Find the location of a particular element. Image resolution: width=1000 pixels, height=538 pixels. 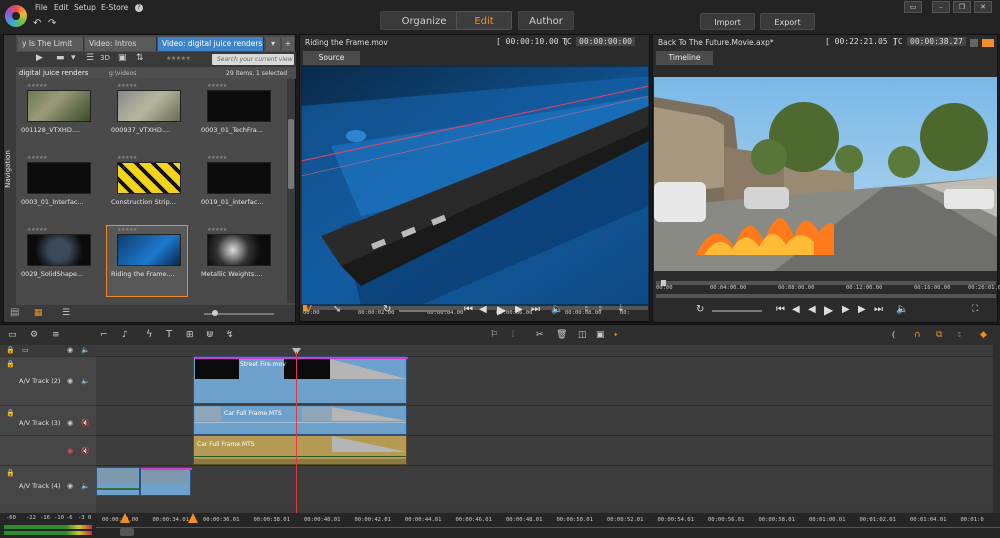

thumbnail-view-icon: ▦ is located at coordinates (38, 313).